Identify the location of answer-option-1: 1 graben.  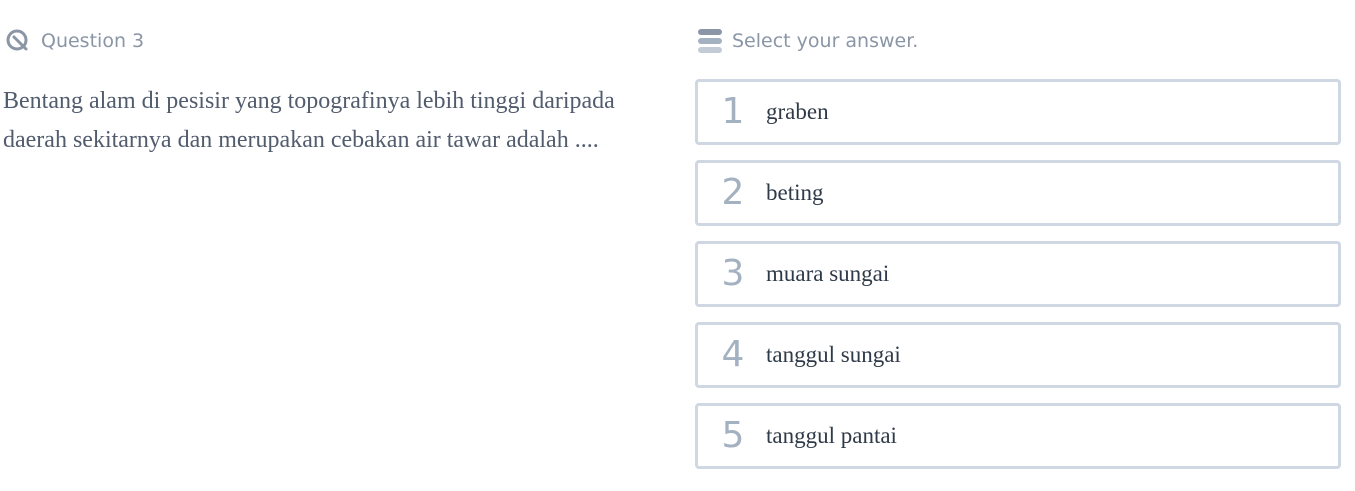
(1018, 112).